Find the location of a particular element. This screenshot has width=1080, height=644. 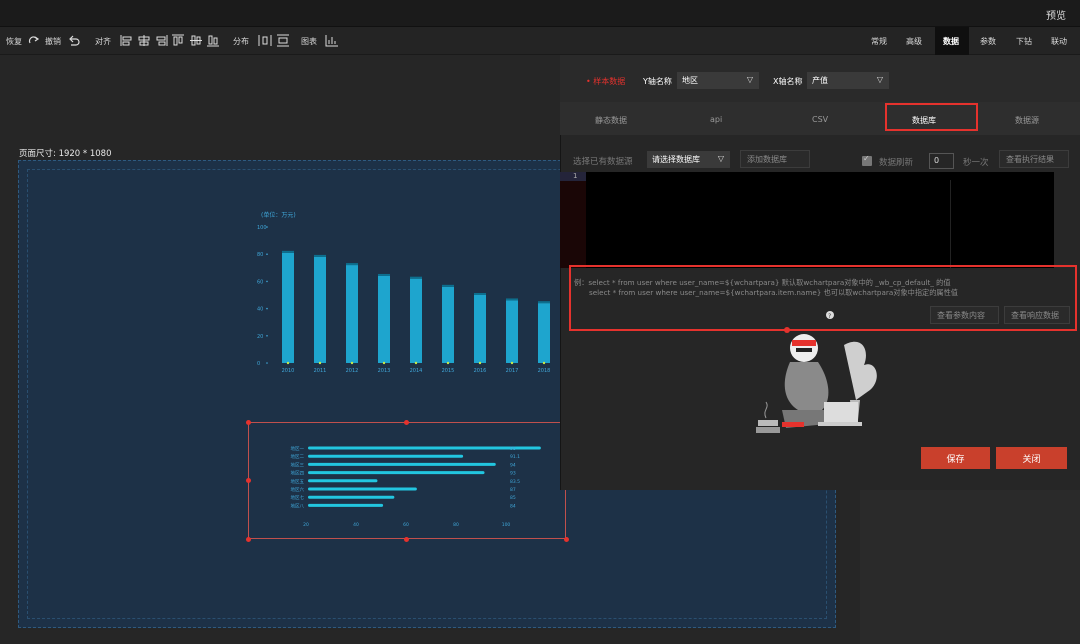

x-axis-select: 产值 ▽ is located at coordinates (848, 80).